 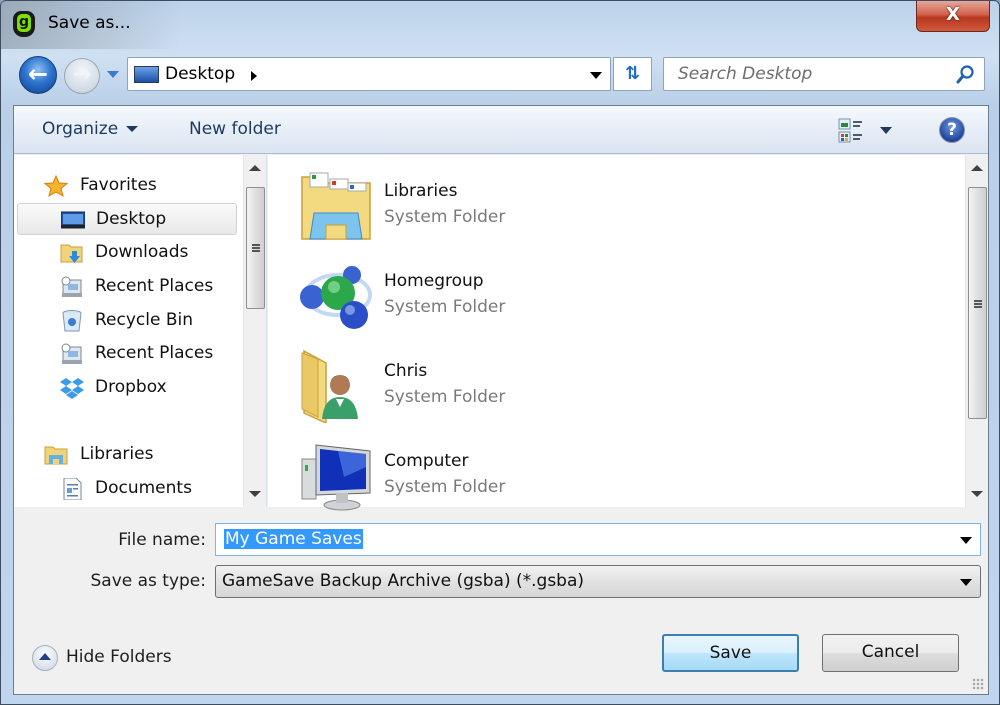 I want to click on close-icon: X, so click(x=953, y=14).